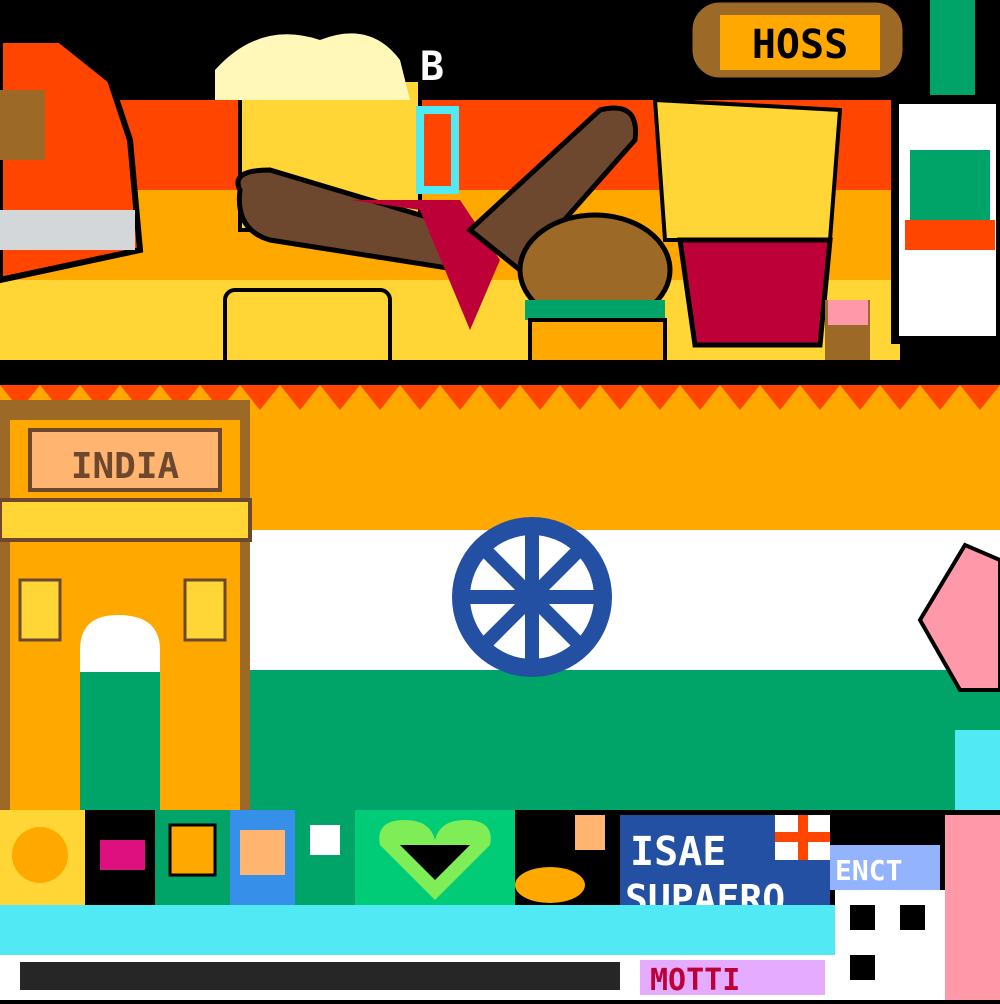  What do you see at coordinates (40, 610) in the screenshot?
I see `gate-pillar-left` at bounding box center [40, 610].